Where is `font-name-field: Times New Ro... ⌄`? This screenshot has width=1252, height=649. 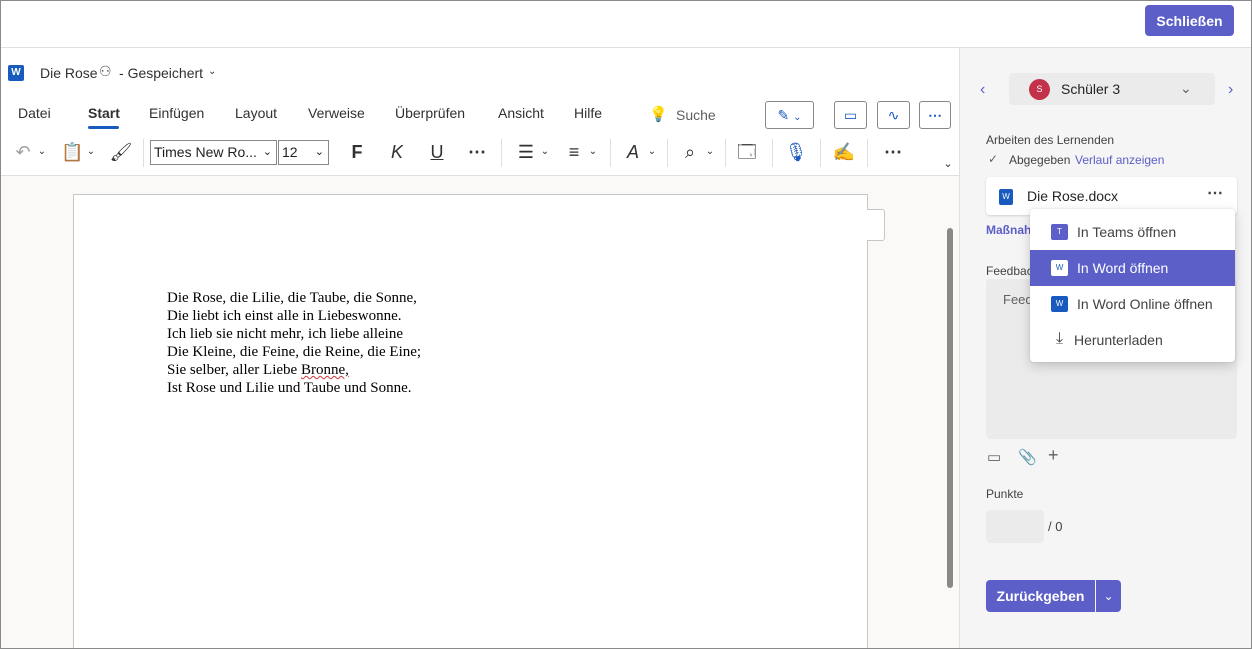 font-name-field: Times New Ro... ⌄ is located at coordinates (213, 152).